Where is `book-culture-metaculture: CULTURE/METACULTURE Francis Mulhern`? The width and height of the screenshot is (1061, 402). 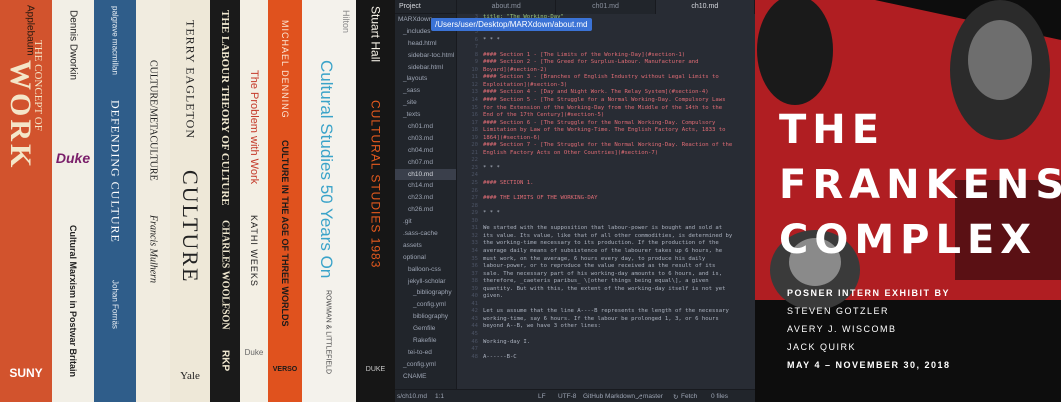 book-culture-metaculture: CULTURE/METACULTURE Francis Mulhern is located at coordinates (153, 201).